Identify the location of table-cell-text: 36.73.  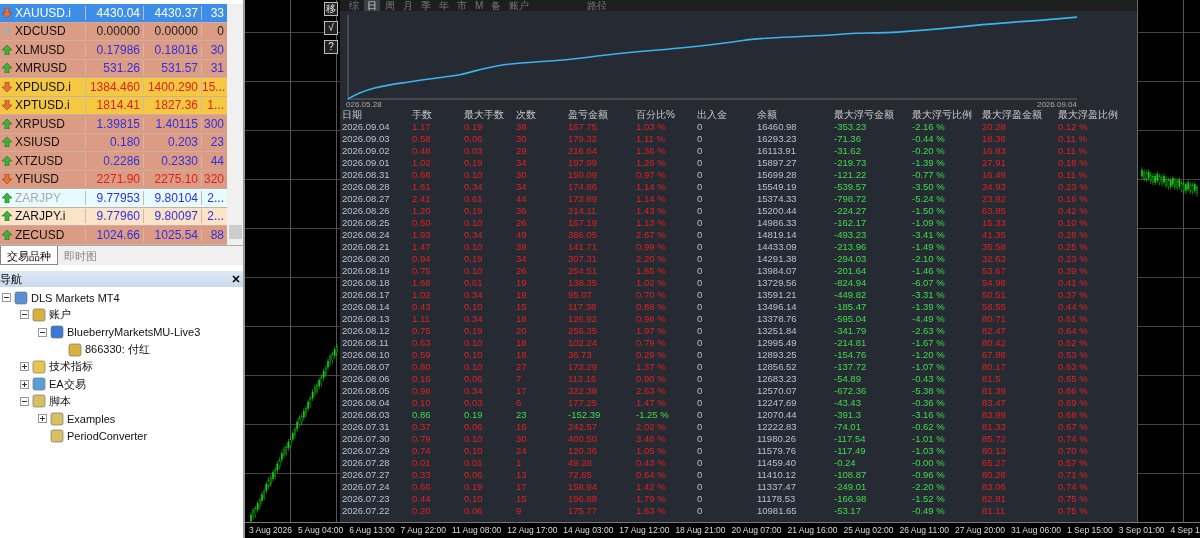
(580, 355).